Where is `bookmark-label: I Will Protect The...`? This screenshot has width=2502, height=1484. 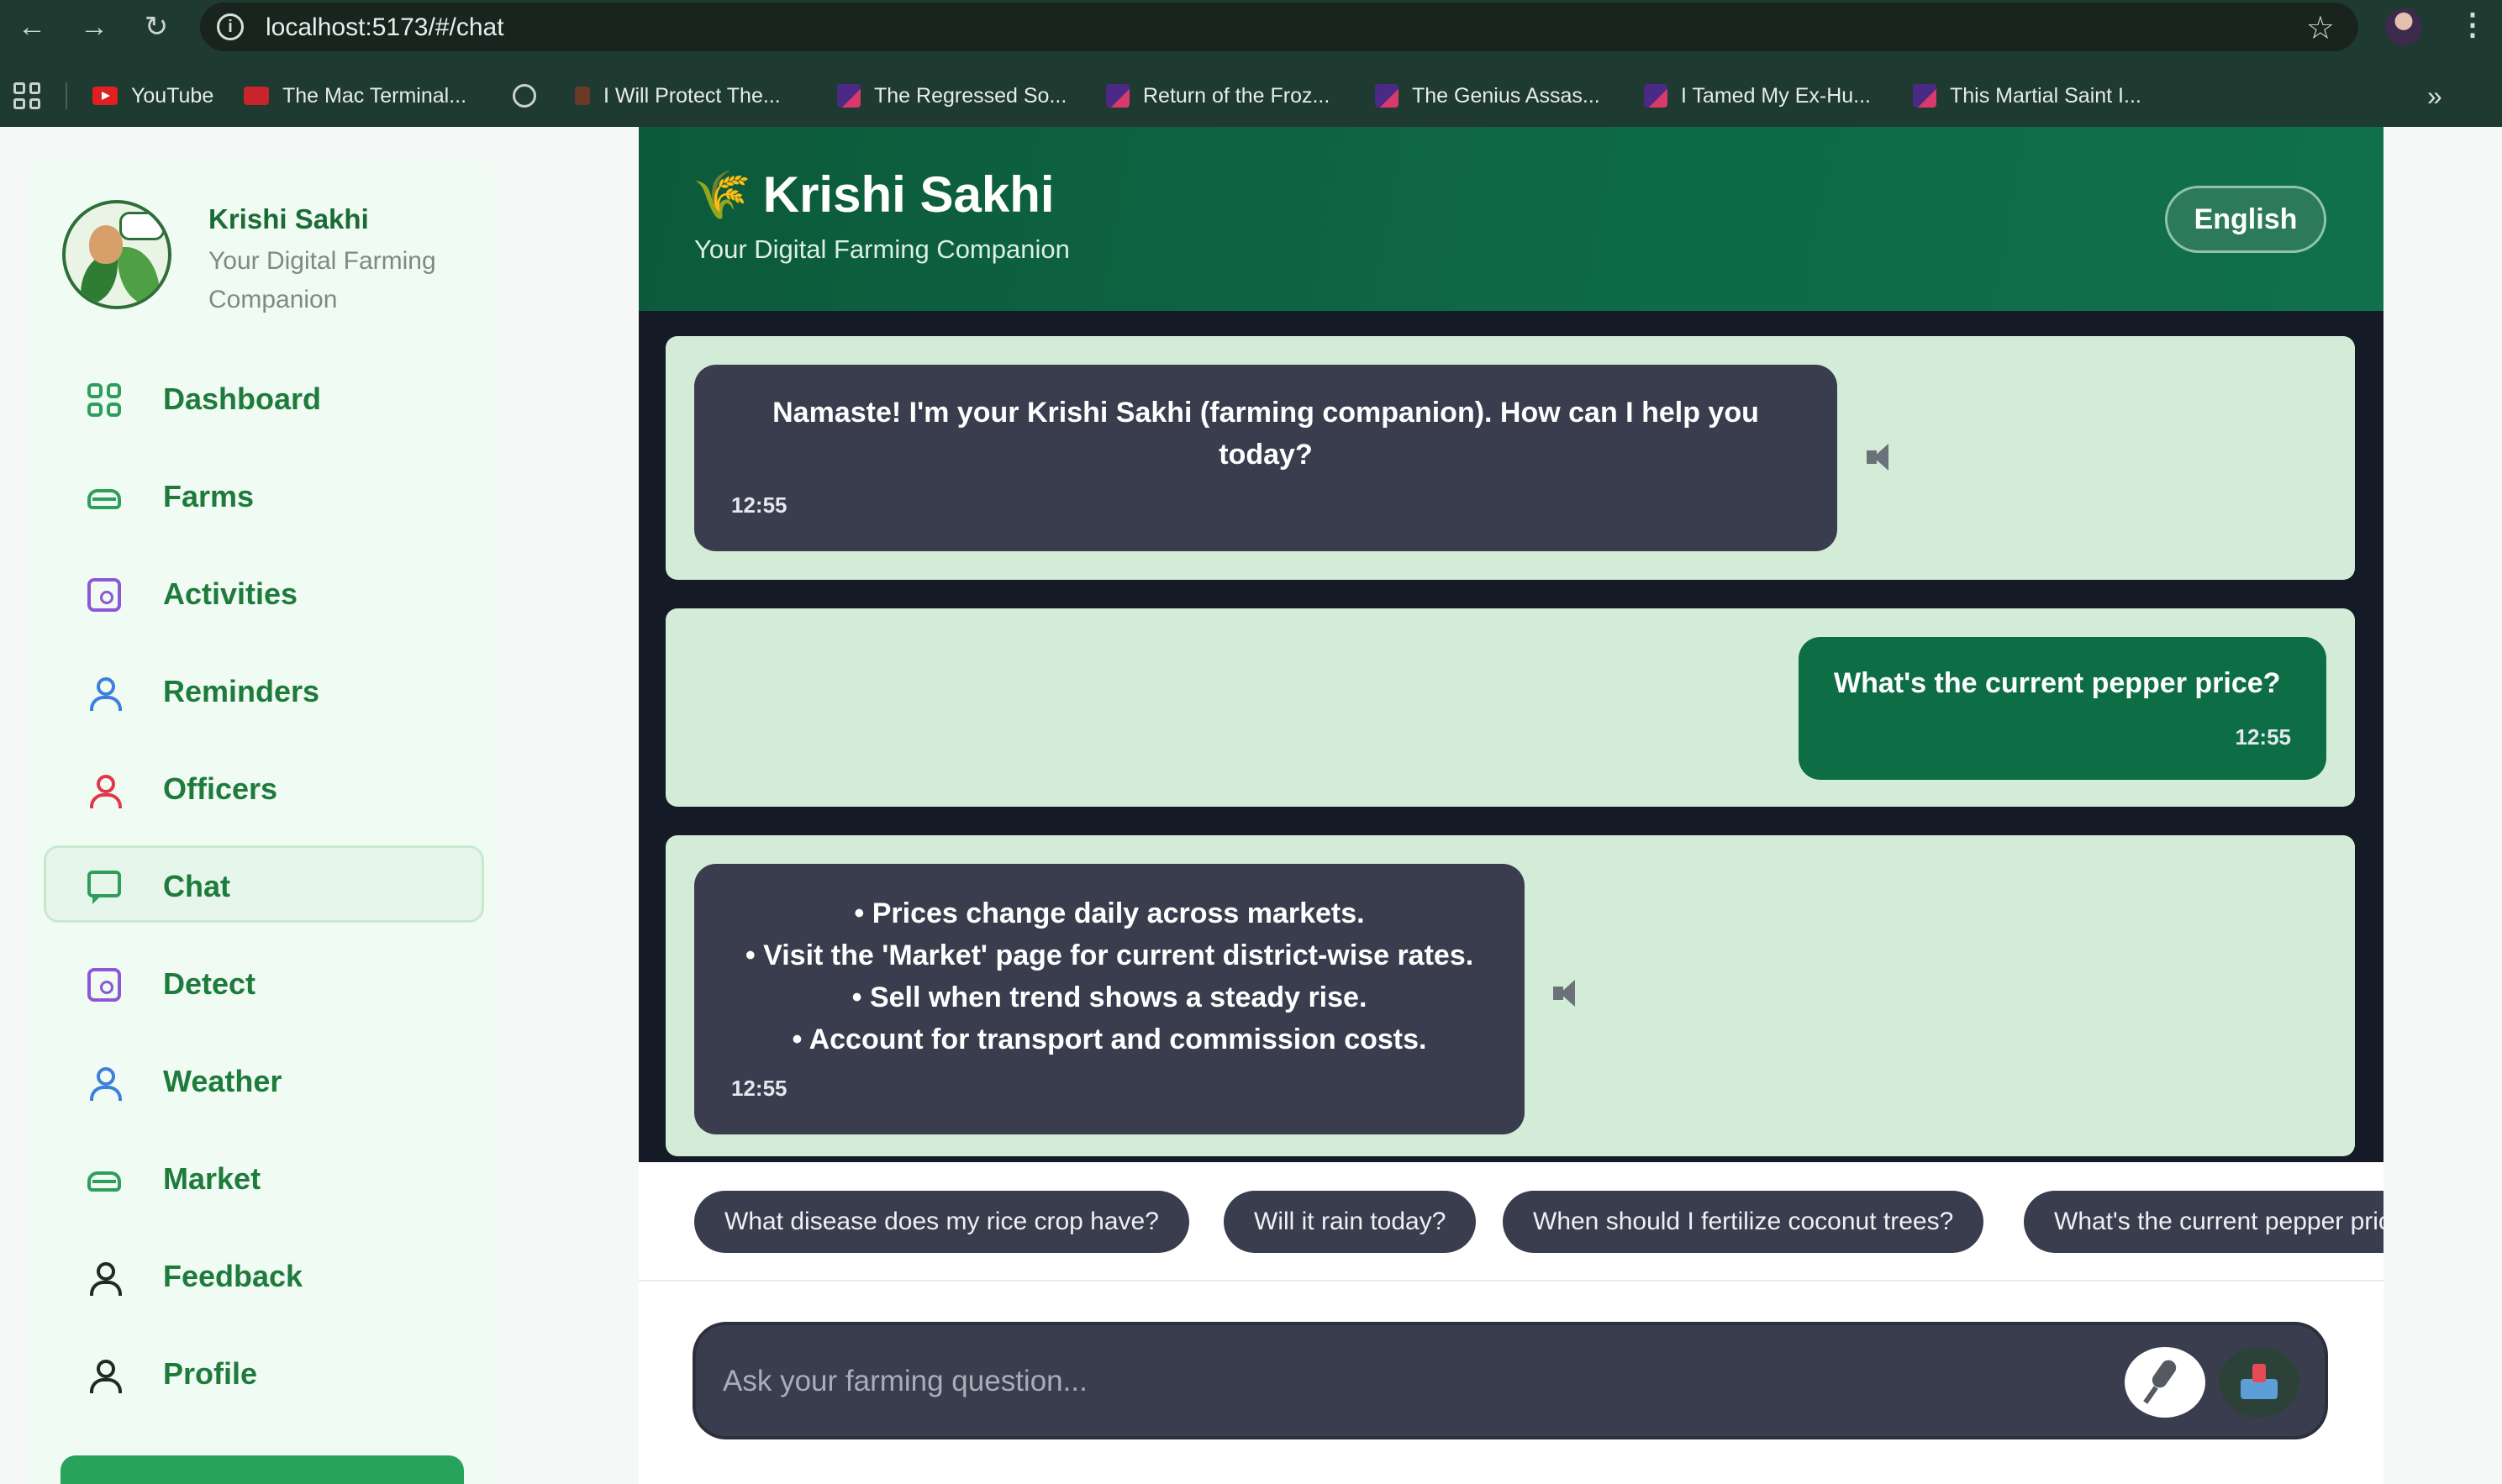 bookmark-label: I Will Protect The... is located at coordinates (692, 95).